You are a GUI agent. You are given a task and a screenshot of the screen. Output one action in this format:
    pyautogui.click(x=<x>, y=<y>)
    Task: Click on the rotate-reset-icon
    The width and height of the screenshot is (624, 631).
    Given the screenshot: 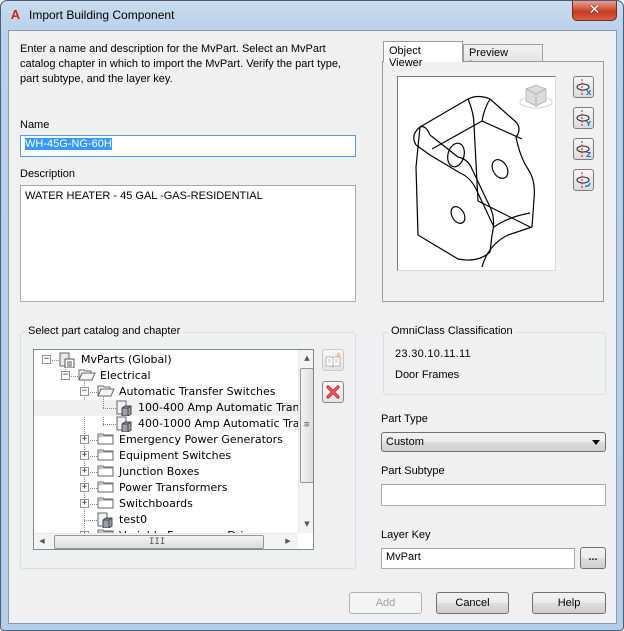 What is the action you would take?
    pyautogui.click(x=583, y=180)
    